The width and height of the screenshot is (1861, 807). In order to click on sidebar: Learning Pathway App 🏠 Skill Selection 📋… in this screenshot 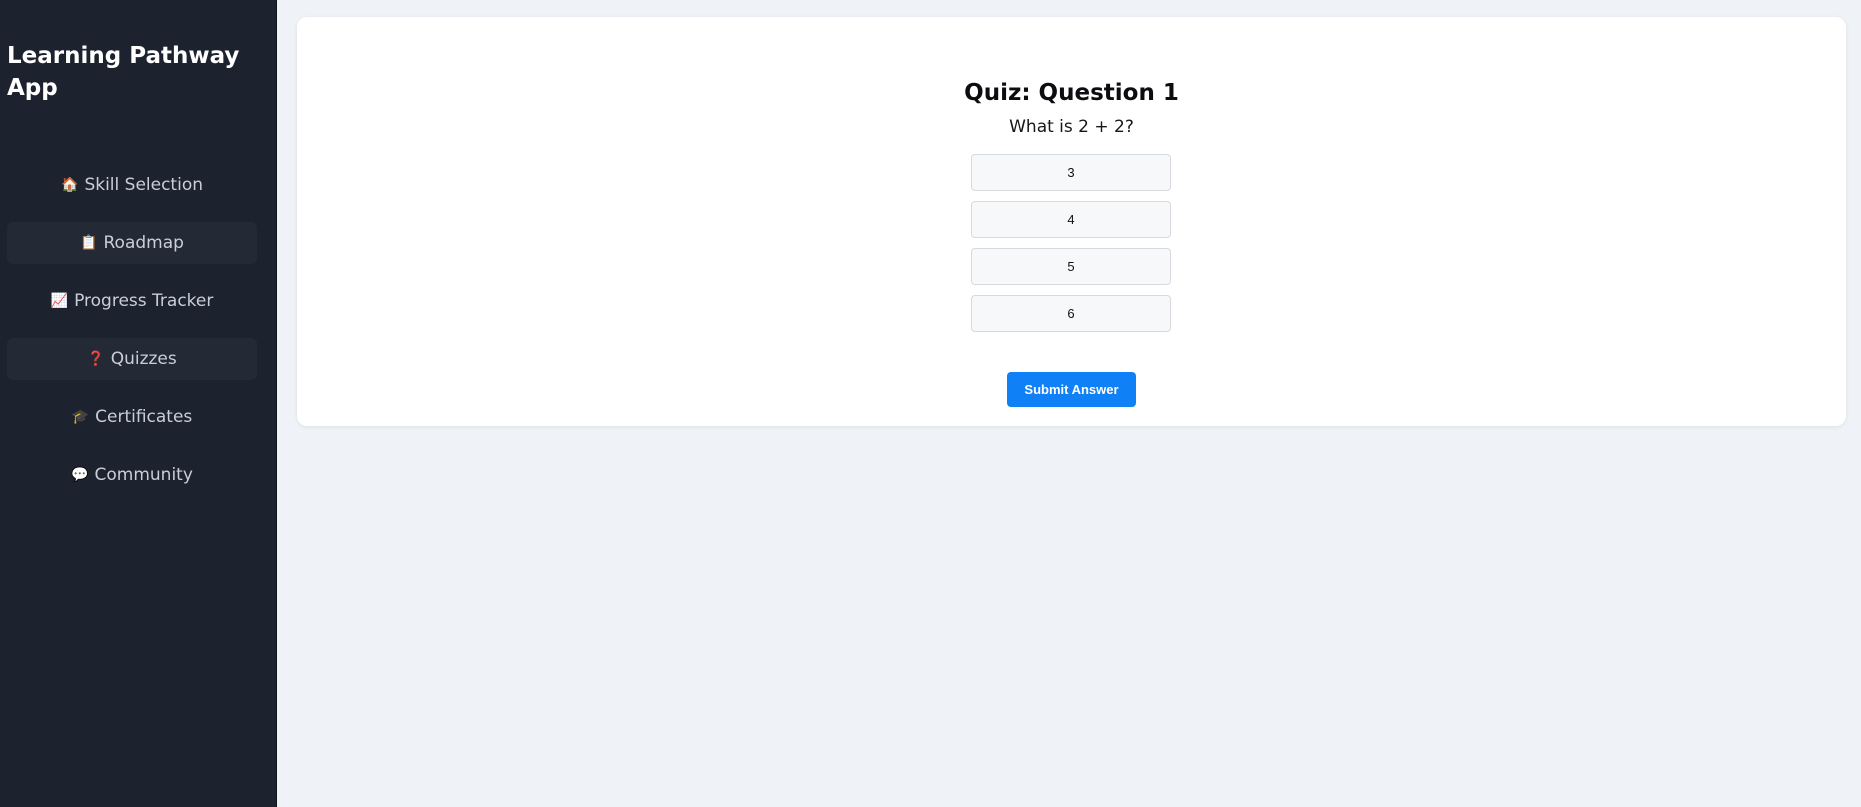, I will do `click(138, 403)`.